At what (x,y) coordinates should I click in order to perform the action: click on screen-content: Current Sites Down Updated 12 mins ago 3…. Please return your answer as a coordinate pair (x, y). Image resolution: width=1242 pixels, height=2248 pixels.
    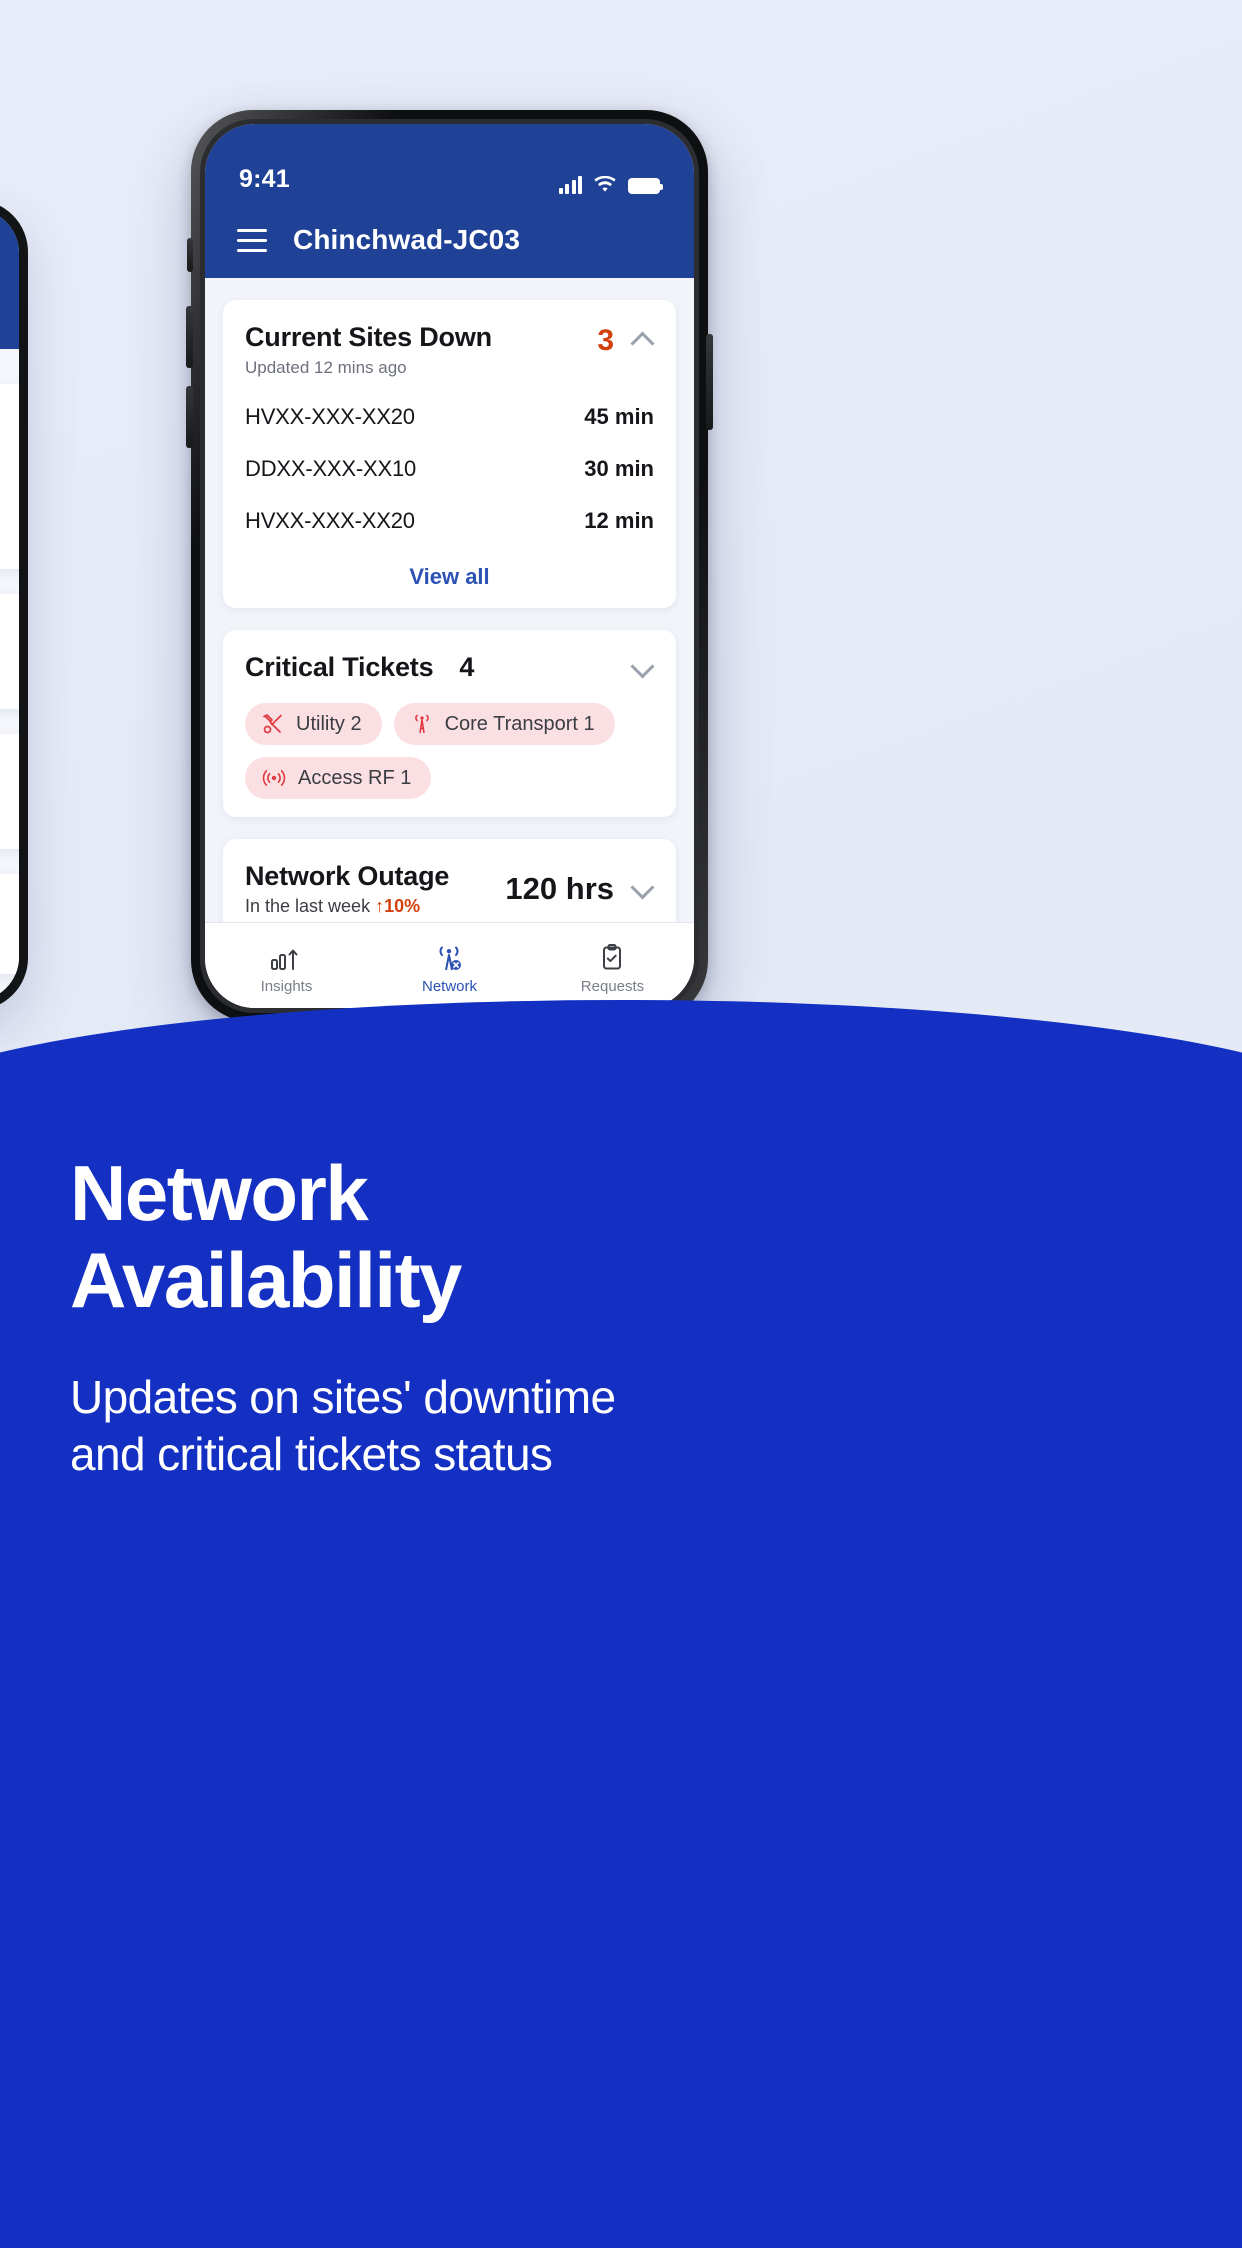
    Looking at the image, I should click on (449, 643).